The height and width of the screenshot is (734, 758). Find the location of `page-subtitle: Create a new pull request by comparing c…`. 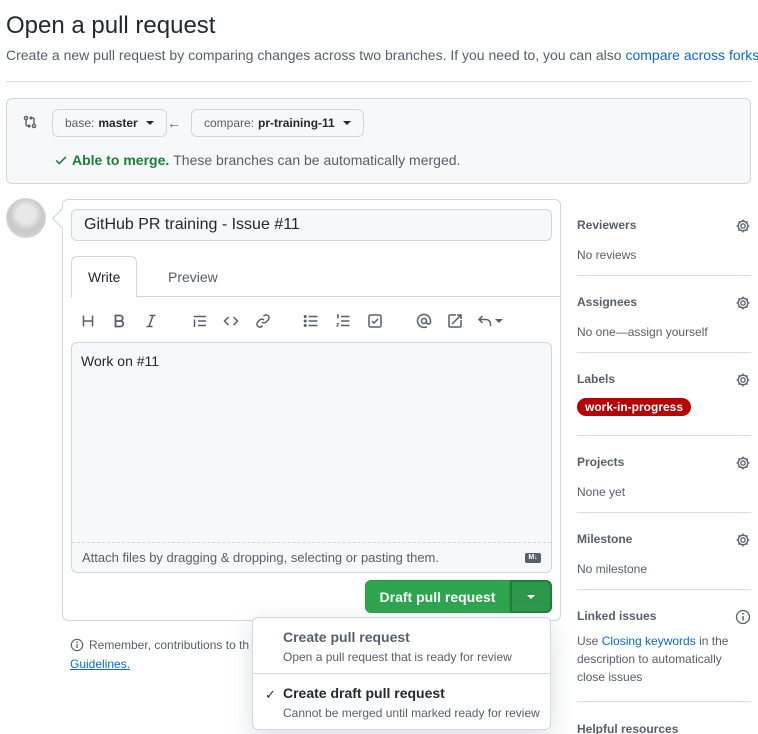

page-subtitle: Create a new pull request by comparing c… is located at coordinates (382, 55).